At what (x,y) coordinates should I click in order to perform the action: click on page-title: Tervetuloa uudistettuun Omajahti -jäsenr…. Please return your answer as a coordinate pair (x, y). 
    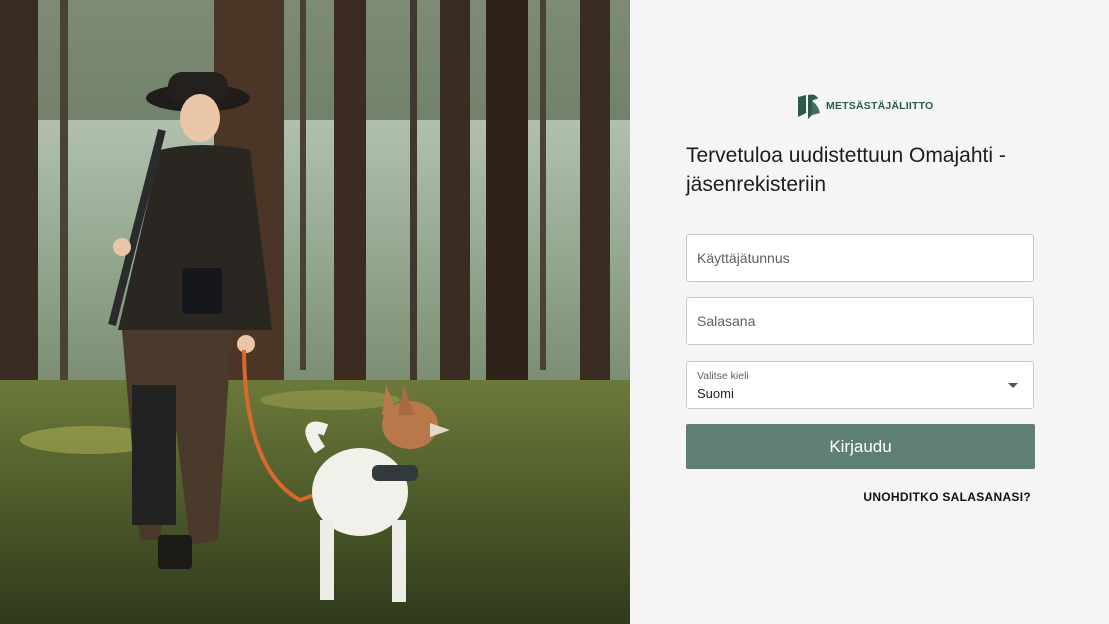
    Looking at the image, I should click on (846, 170).